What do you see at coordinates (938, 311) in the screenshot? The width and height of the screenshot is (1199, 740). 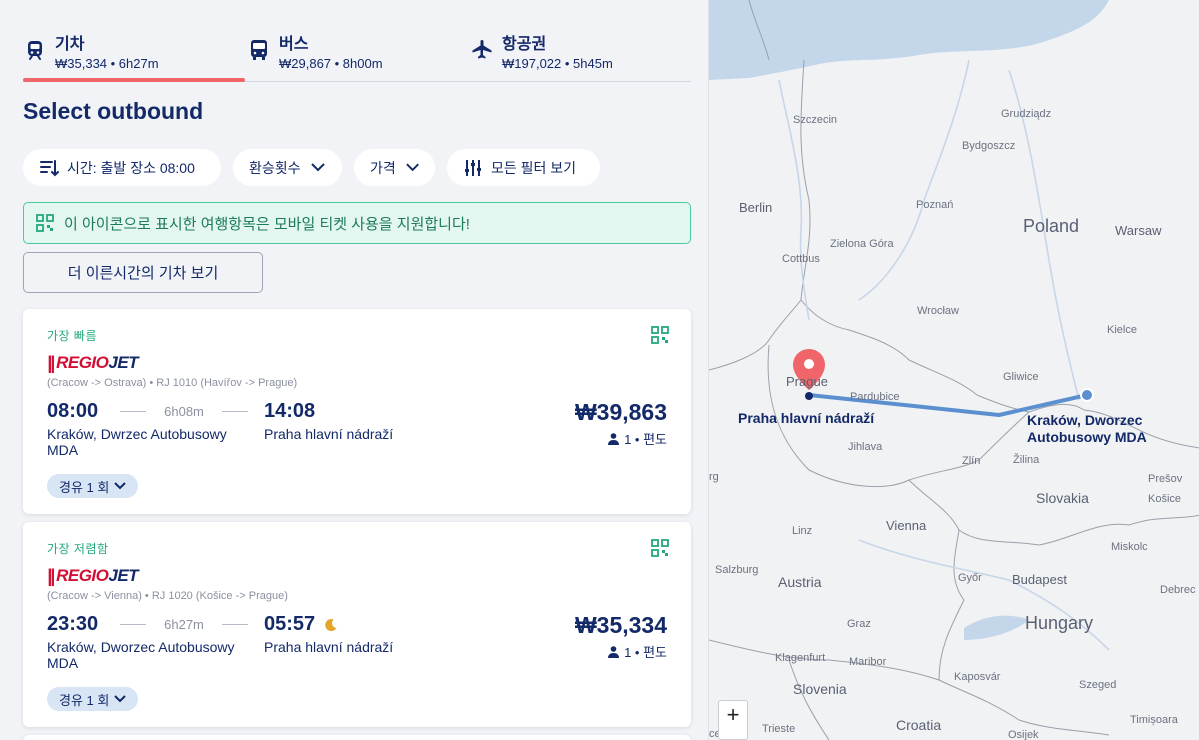 I see `city-label: Wrocław` at bounding box center [938, 311].